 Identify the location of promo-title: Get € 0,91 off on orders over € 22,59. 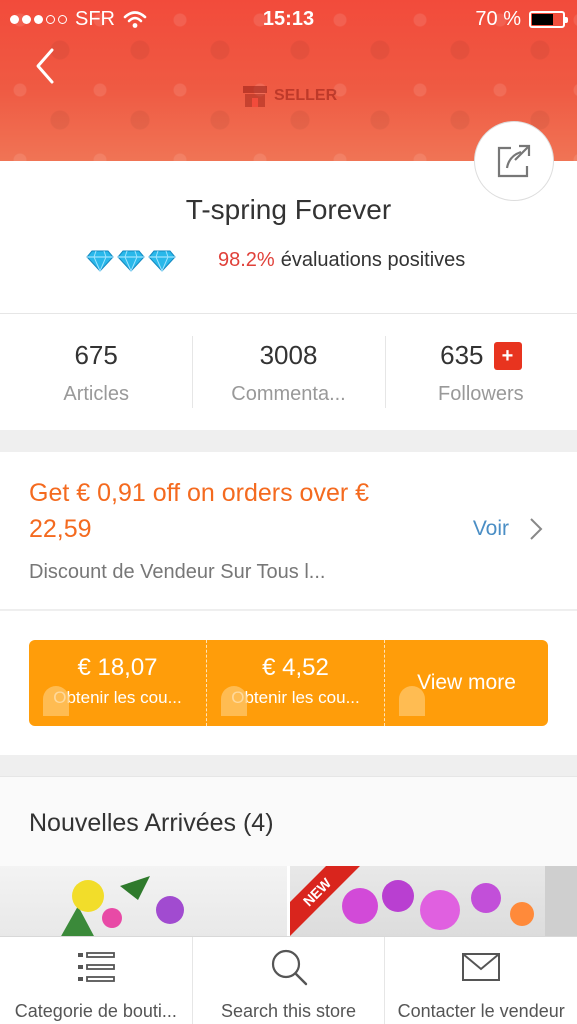
(199, 511).